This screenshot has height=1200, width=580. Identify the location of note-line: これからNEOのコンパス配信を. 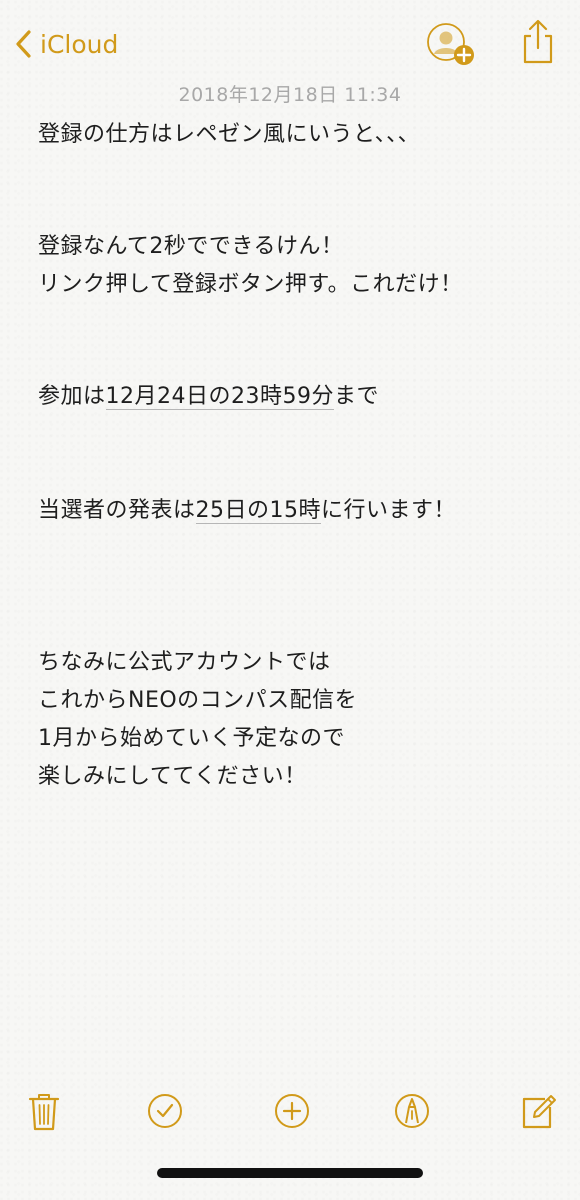
(198, 700).